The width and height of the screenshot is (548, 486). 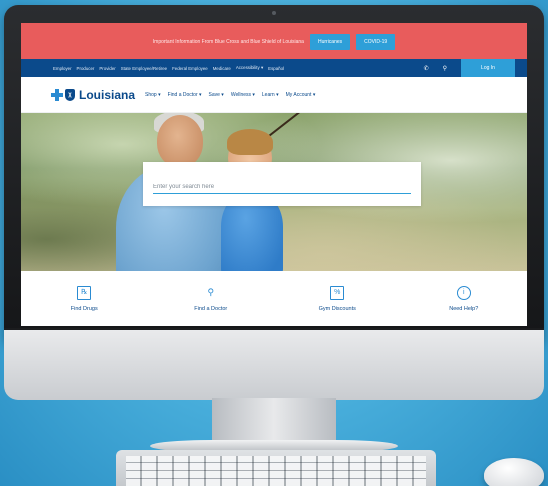 I want to click on menu-shop: Shop ▾, so click(x=153, y=95).